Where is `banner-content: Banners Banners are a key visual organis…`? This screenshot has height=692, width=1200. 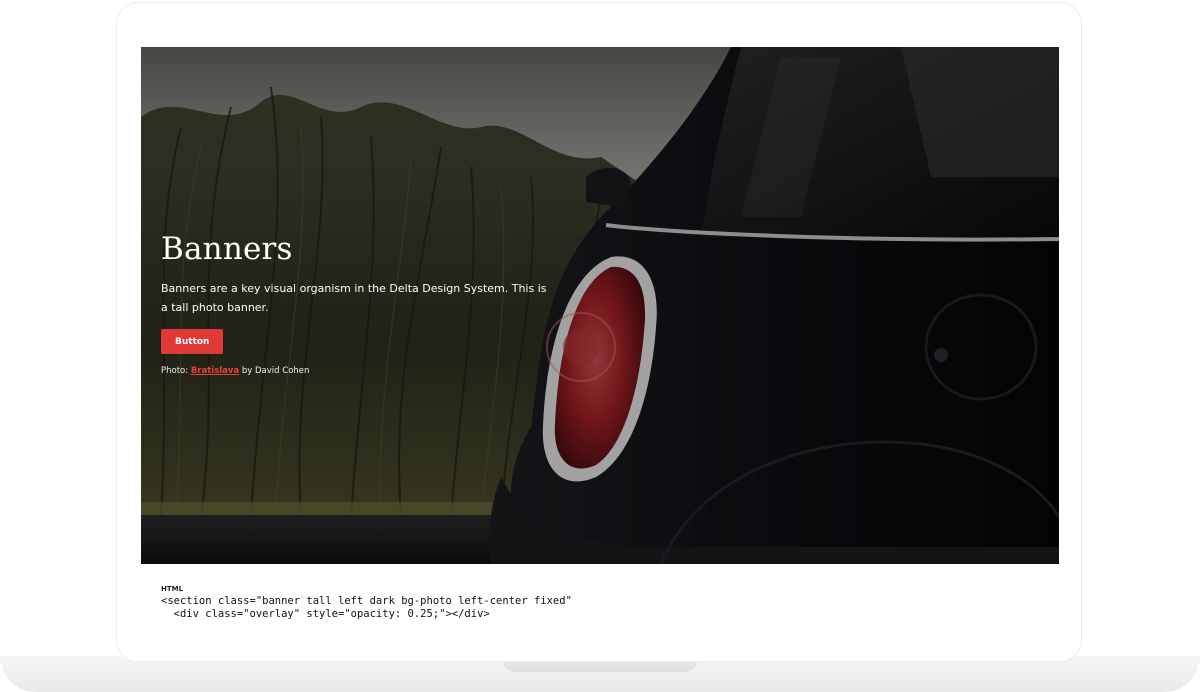
banner-content: Banners Banners are a key visual organis… is located at coordinates (356, 303).